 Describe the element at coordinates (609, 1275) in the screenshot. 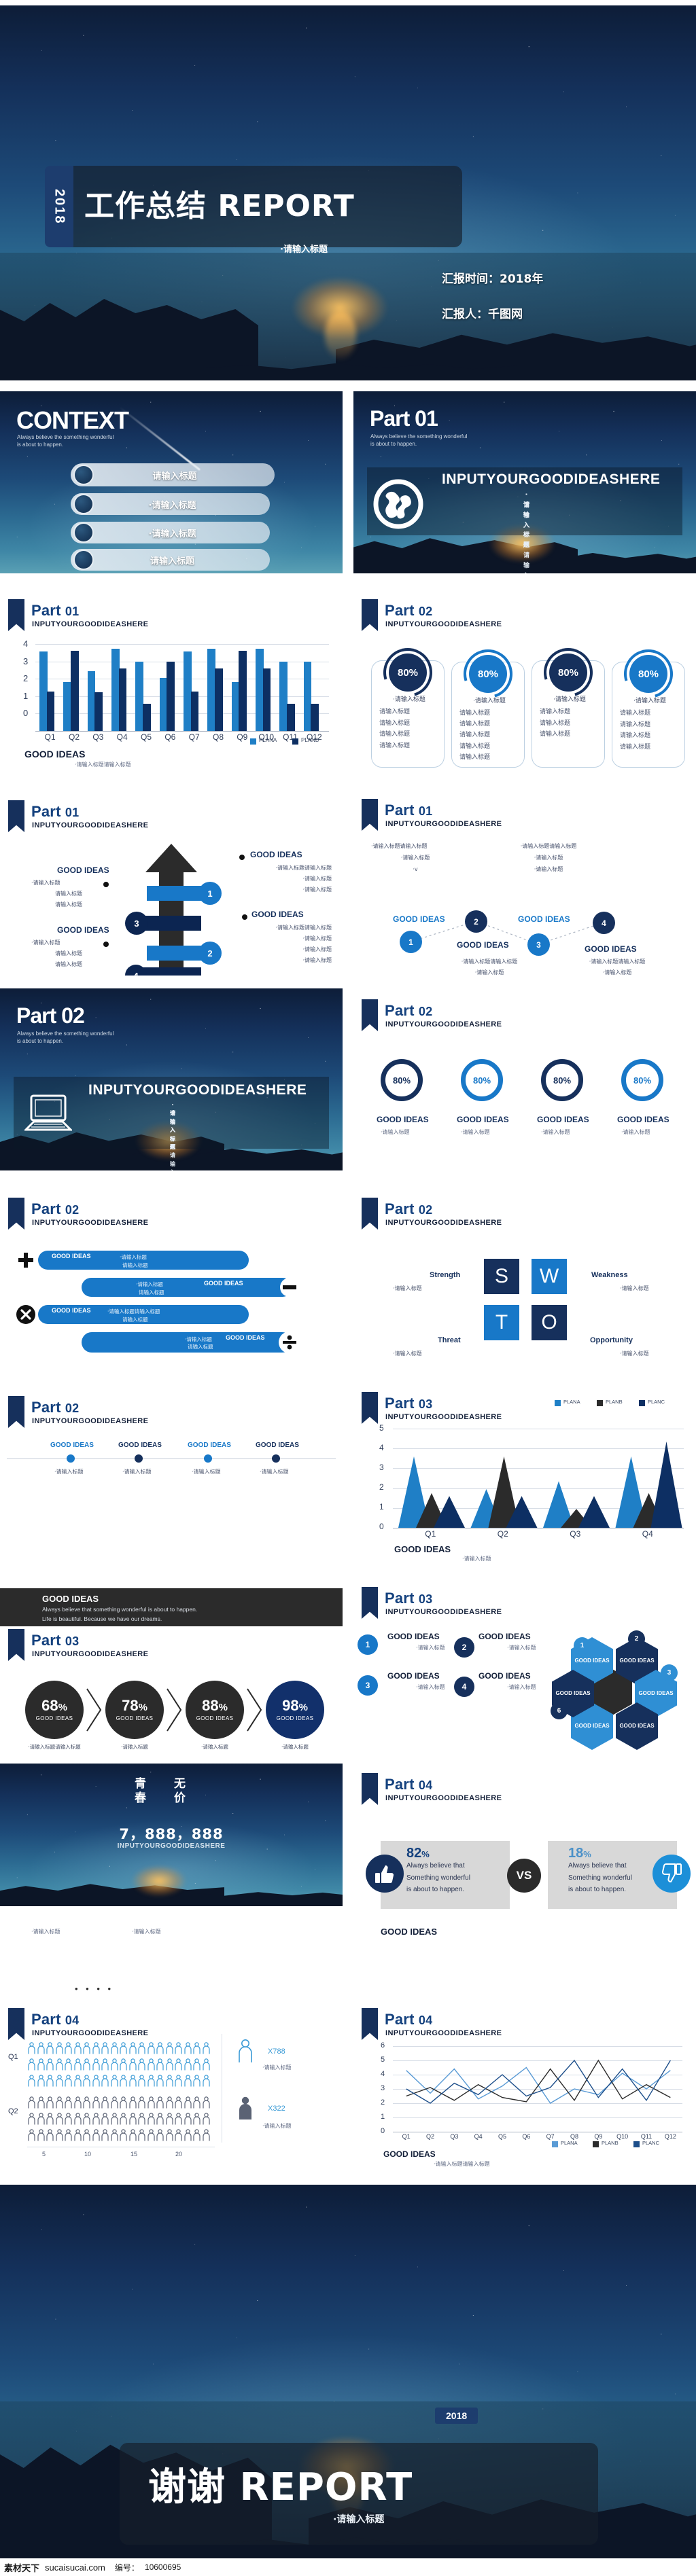

I see `swot-label-weakness: Weakness` at that location.